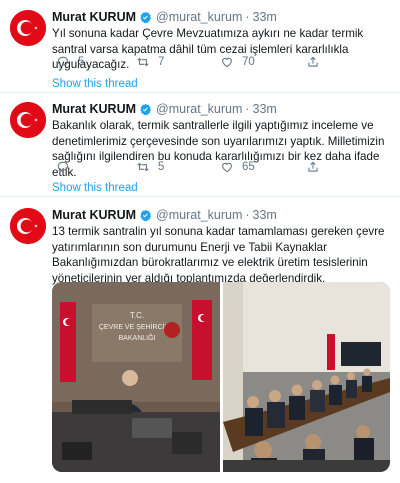 This screenshot has height=483, width=400. What do you see at coordinates (202, 168) in the screenshot?
I see `tweet-actions: 5 65` at bounding box center [202, 168].